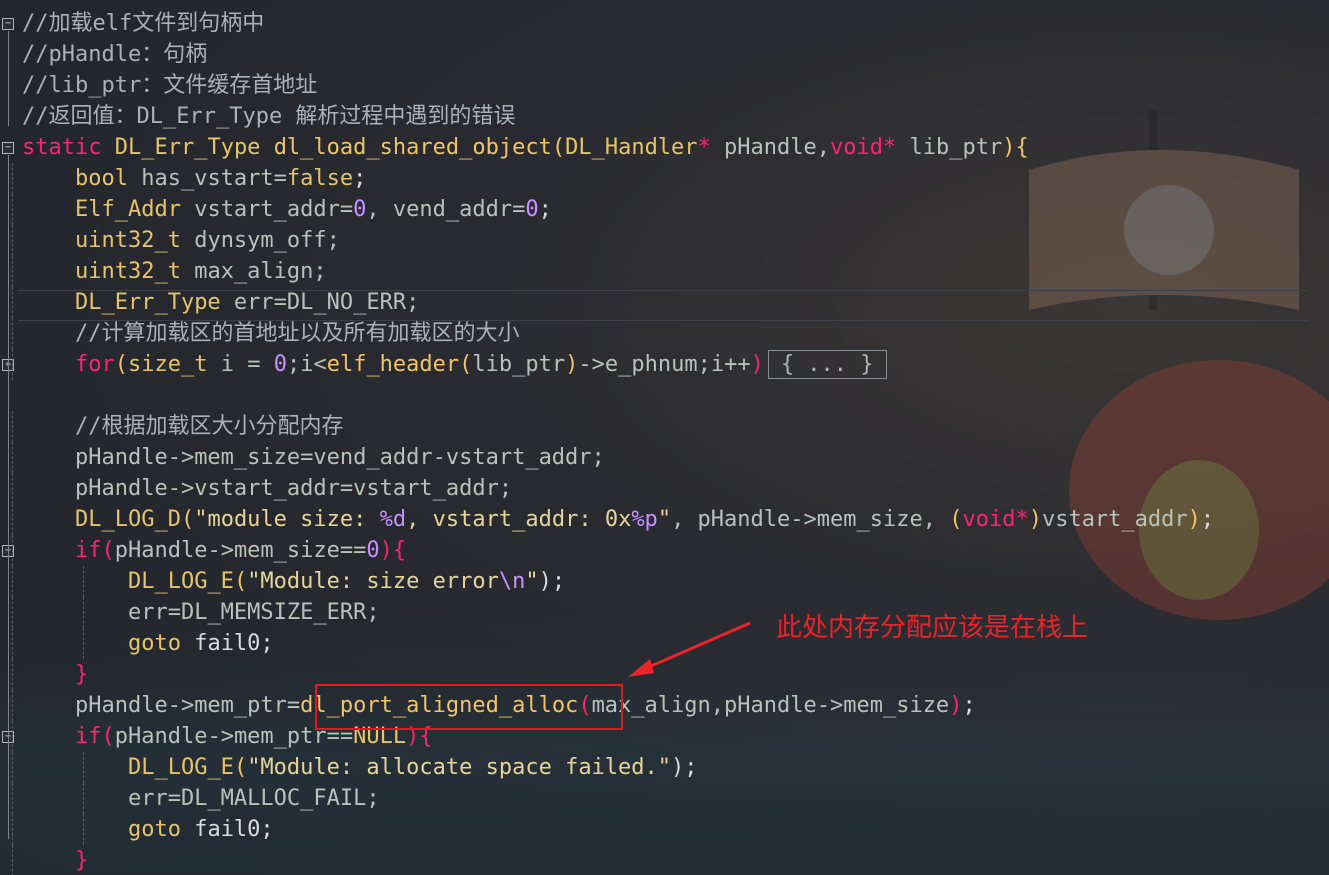 The image size is (1329, 875). What do you see at coordinates (187, 705) in the screenshot?
I see `code-token: pHandle->mem_ptr=` at bounding box center [187, 705].